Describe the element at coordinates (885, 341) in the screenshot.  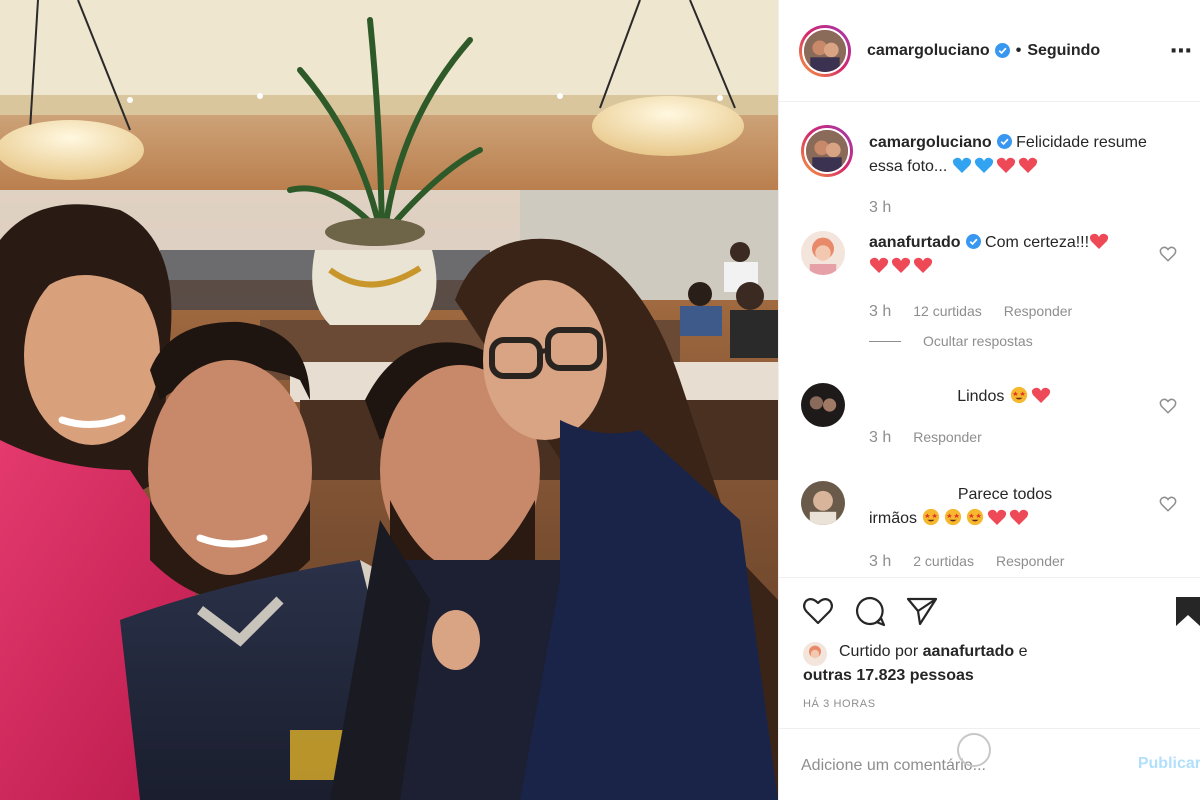
I see `hide-replies-line` at that location.